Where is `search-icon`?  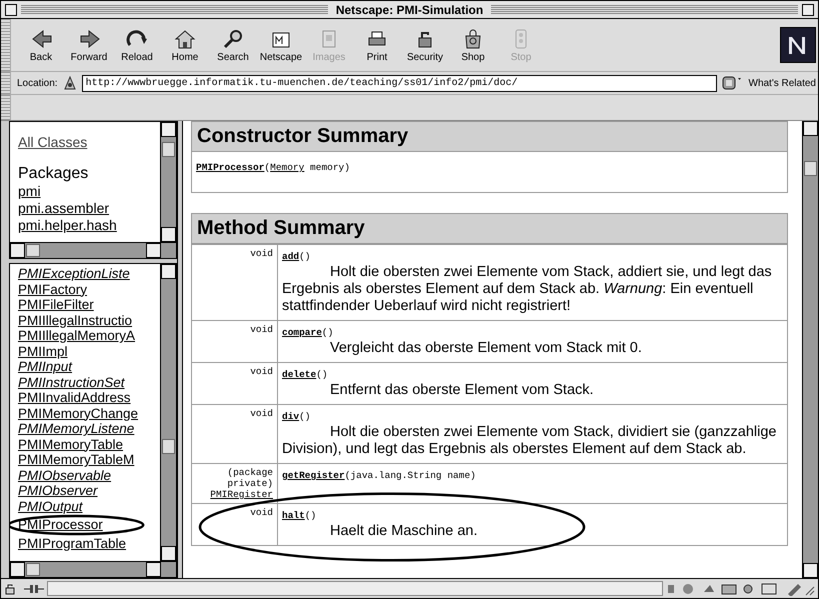 search-icon is located at coordinates (233, 39).